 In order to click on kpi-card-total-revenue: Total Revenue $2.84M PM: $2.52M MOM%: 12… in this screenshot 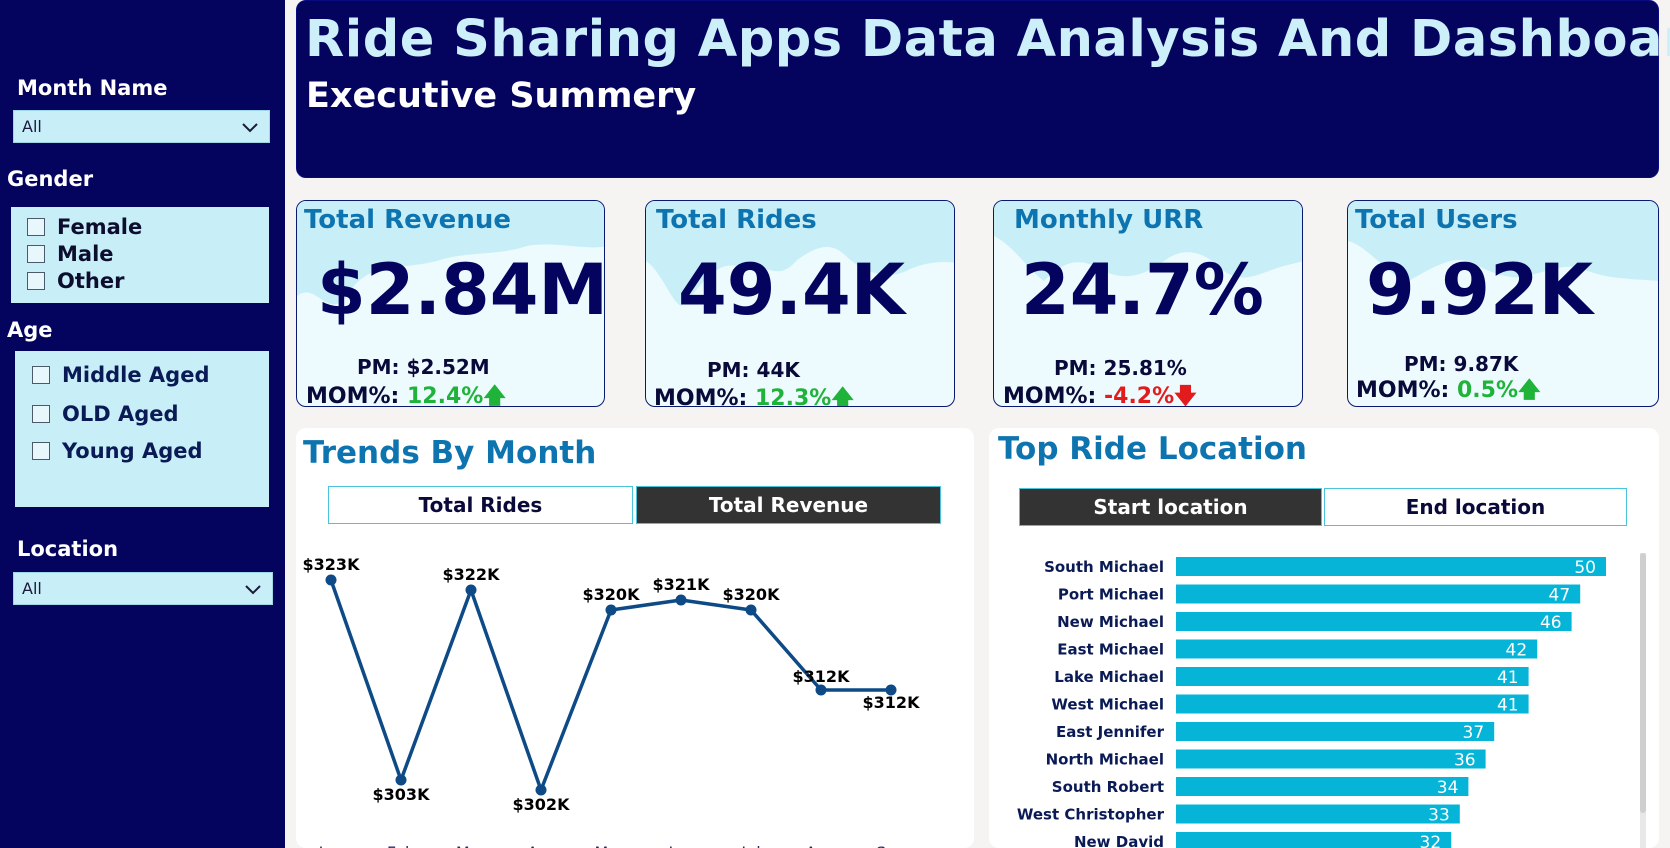, I will do `click(450, 303)`.